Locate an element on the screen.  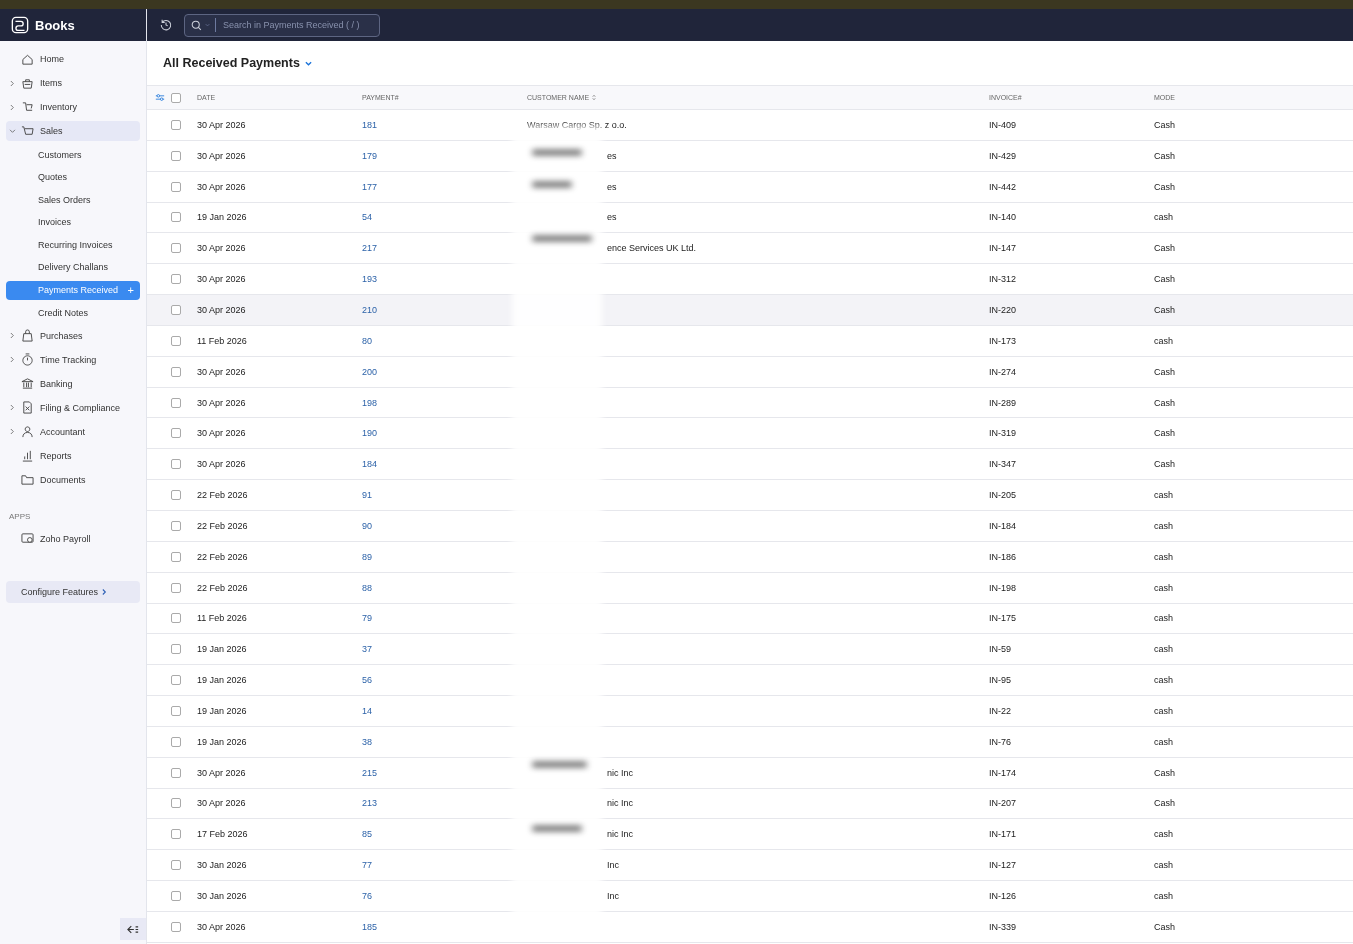
search-field: Search in Payments Received ( / ) is located at coordinates (282, 25).